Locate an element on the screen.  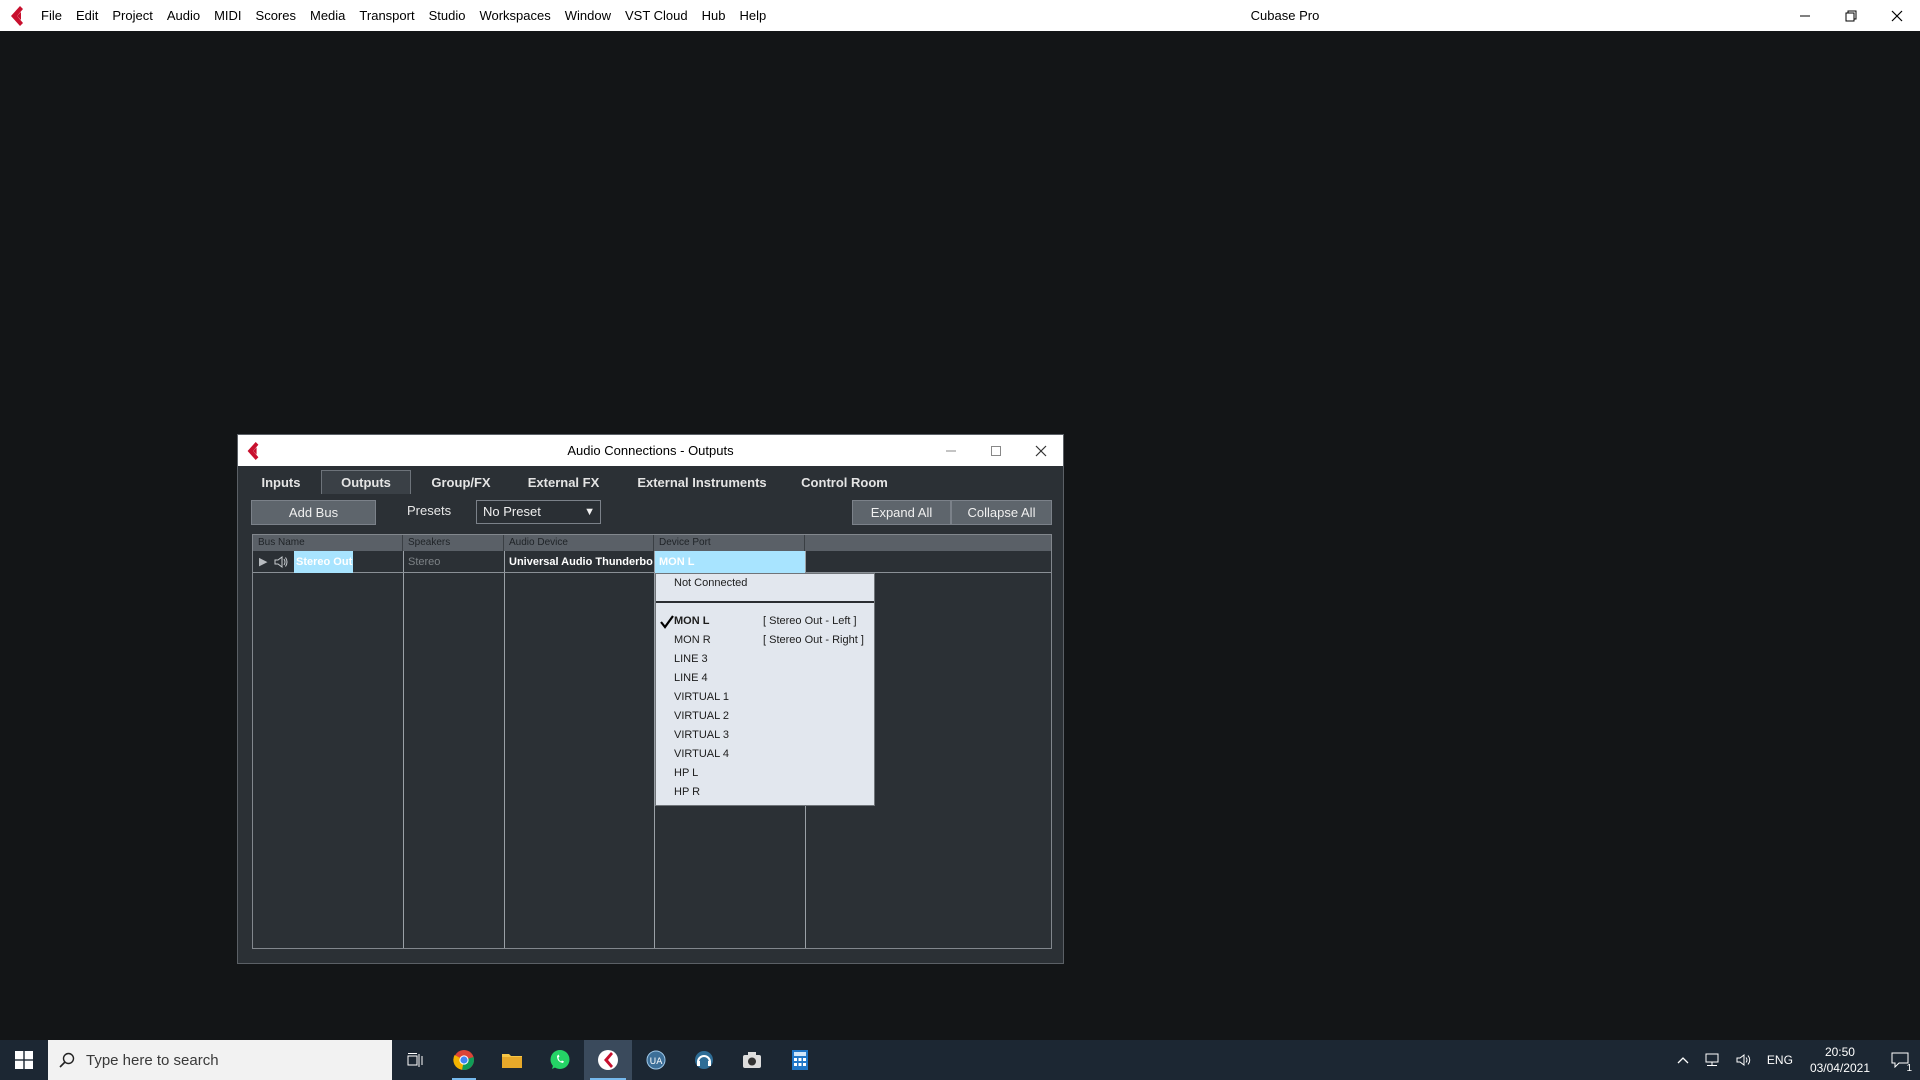
menu-item-port: VIRTUAL 2 is located at coordinates (765, 716).